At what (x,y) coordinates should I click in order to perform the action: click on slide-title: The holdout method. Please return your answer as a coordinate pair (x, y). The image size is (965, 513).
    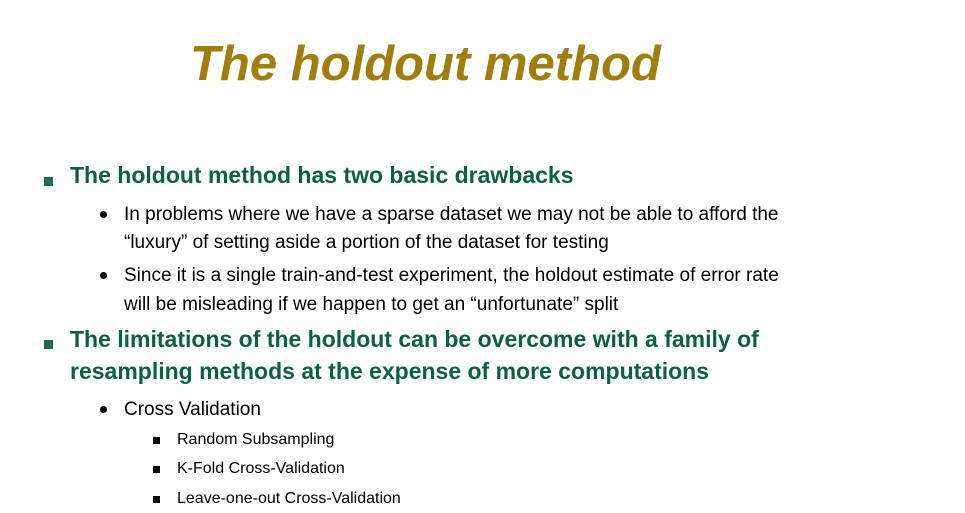
    Looking at the image, I should click on (425, 64).